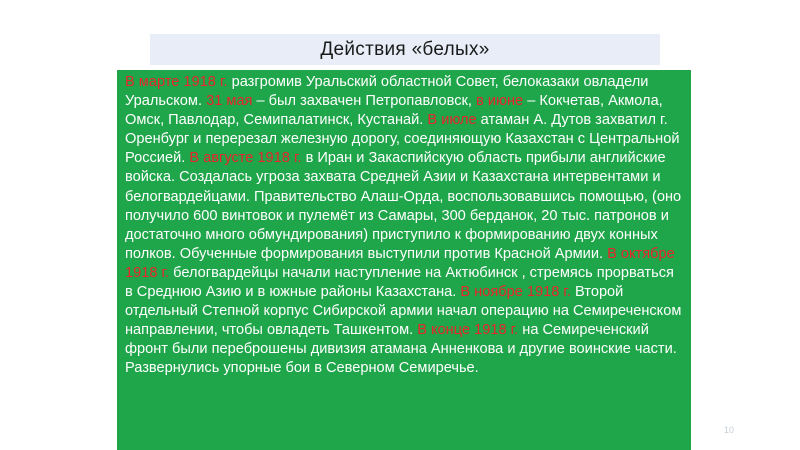 The image size is (800, 450). Describe the element at coordinates (405, 49) in the screenshot. I see `slide-title: Действия «белых»` at that location.